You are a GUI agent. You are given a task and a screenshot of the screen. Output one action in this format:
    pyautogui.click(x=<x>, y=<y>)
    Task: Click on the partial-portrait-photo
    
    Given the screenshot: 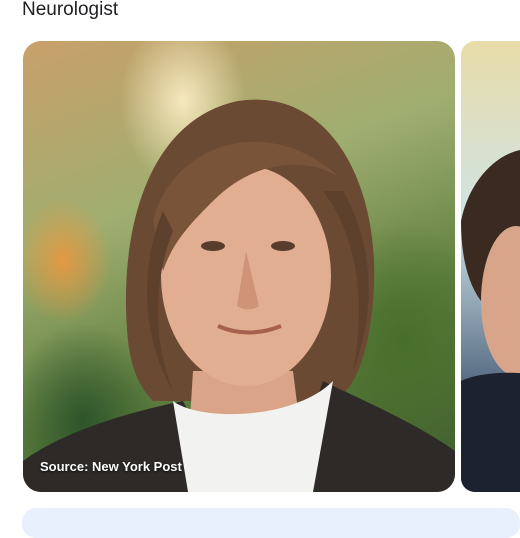 What is the action you would take?
    pyautogui.click(x=490, y=321)
    